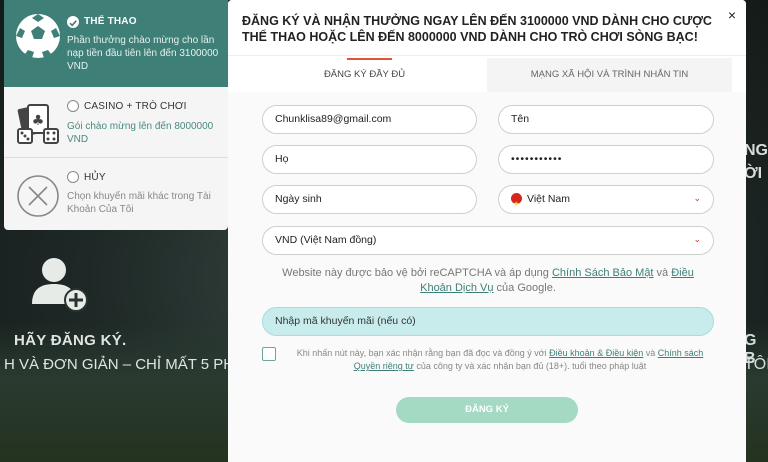 The width and height of the screenshot is (768, 462). Describe the element at coordinates (369, 159) in the screenshot. I see `last-name-field: Họ` at that location.